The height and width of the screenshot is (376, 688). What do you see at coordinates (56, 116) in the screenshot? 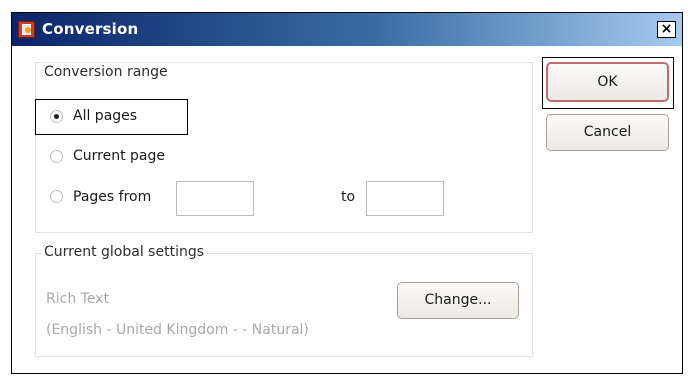
I see `radio-all-pages` at bounding box center [56, 116].